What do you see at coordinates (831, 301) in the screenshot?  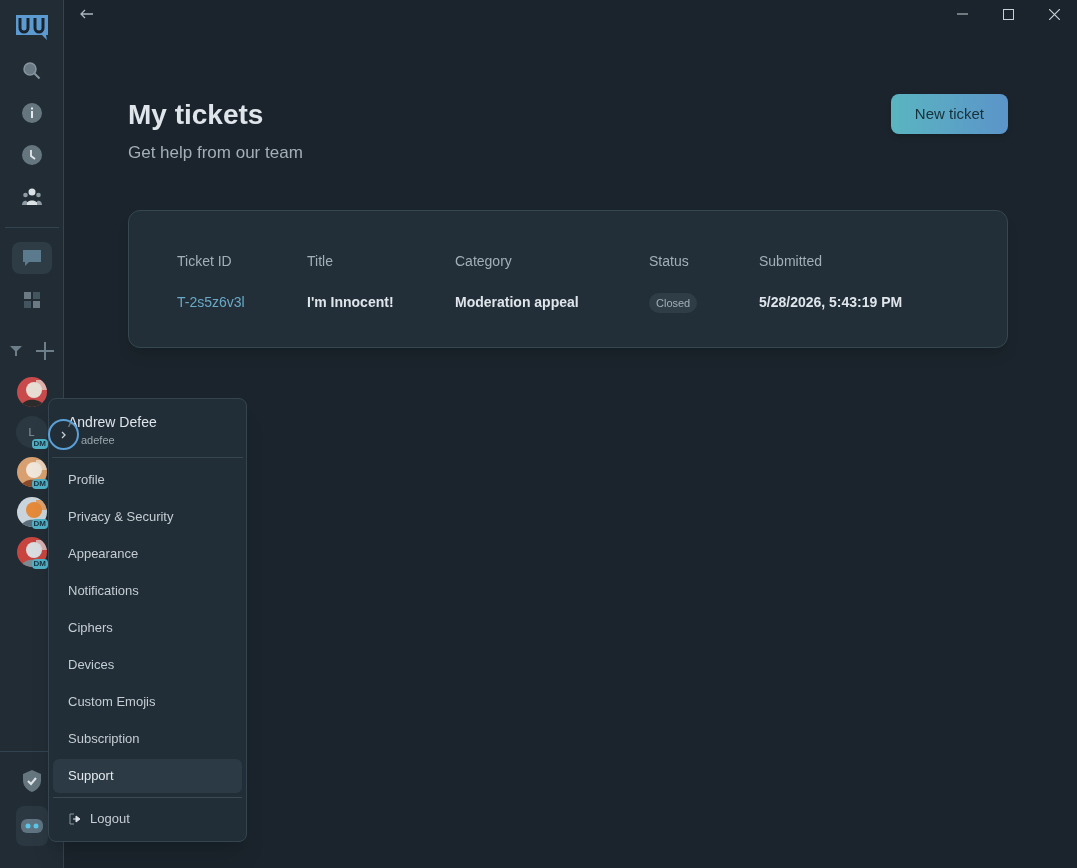 I see `table-cell: 5/28/2026, 5:43:19 PM` at bounding box center [831, 301].